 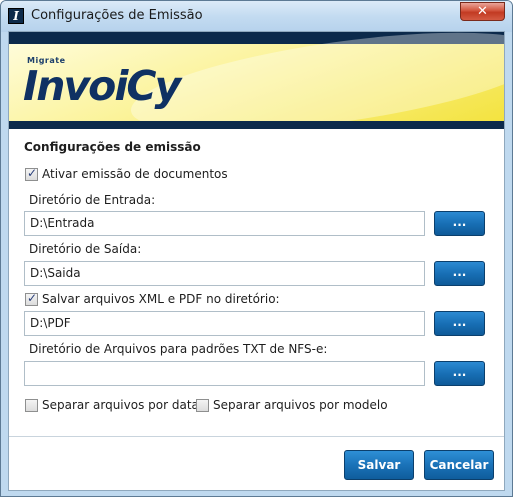 I want to click on window-title: Configurações de Emissão, so click(x=117, y=15).